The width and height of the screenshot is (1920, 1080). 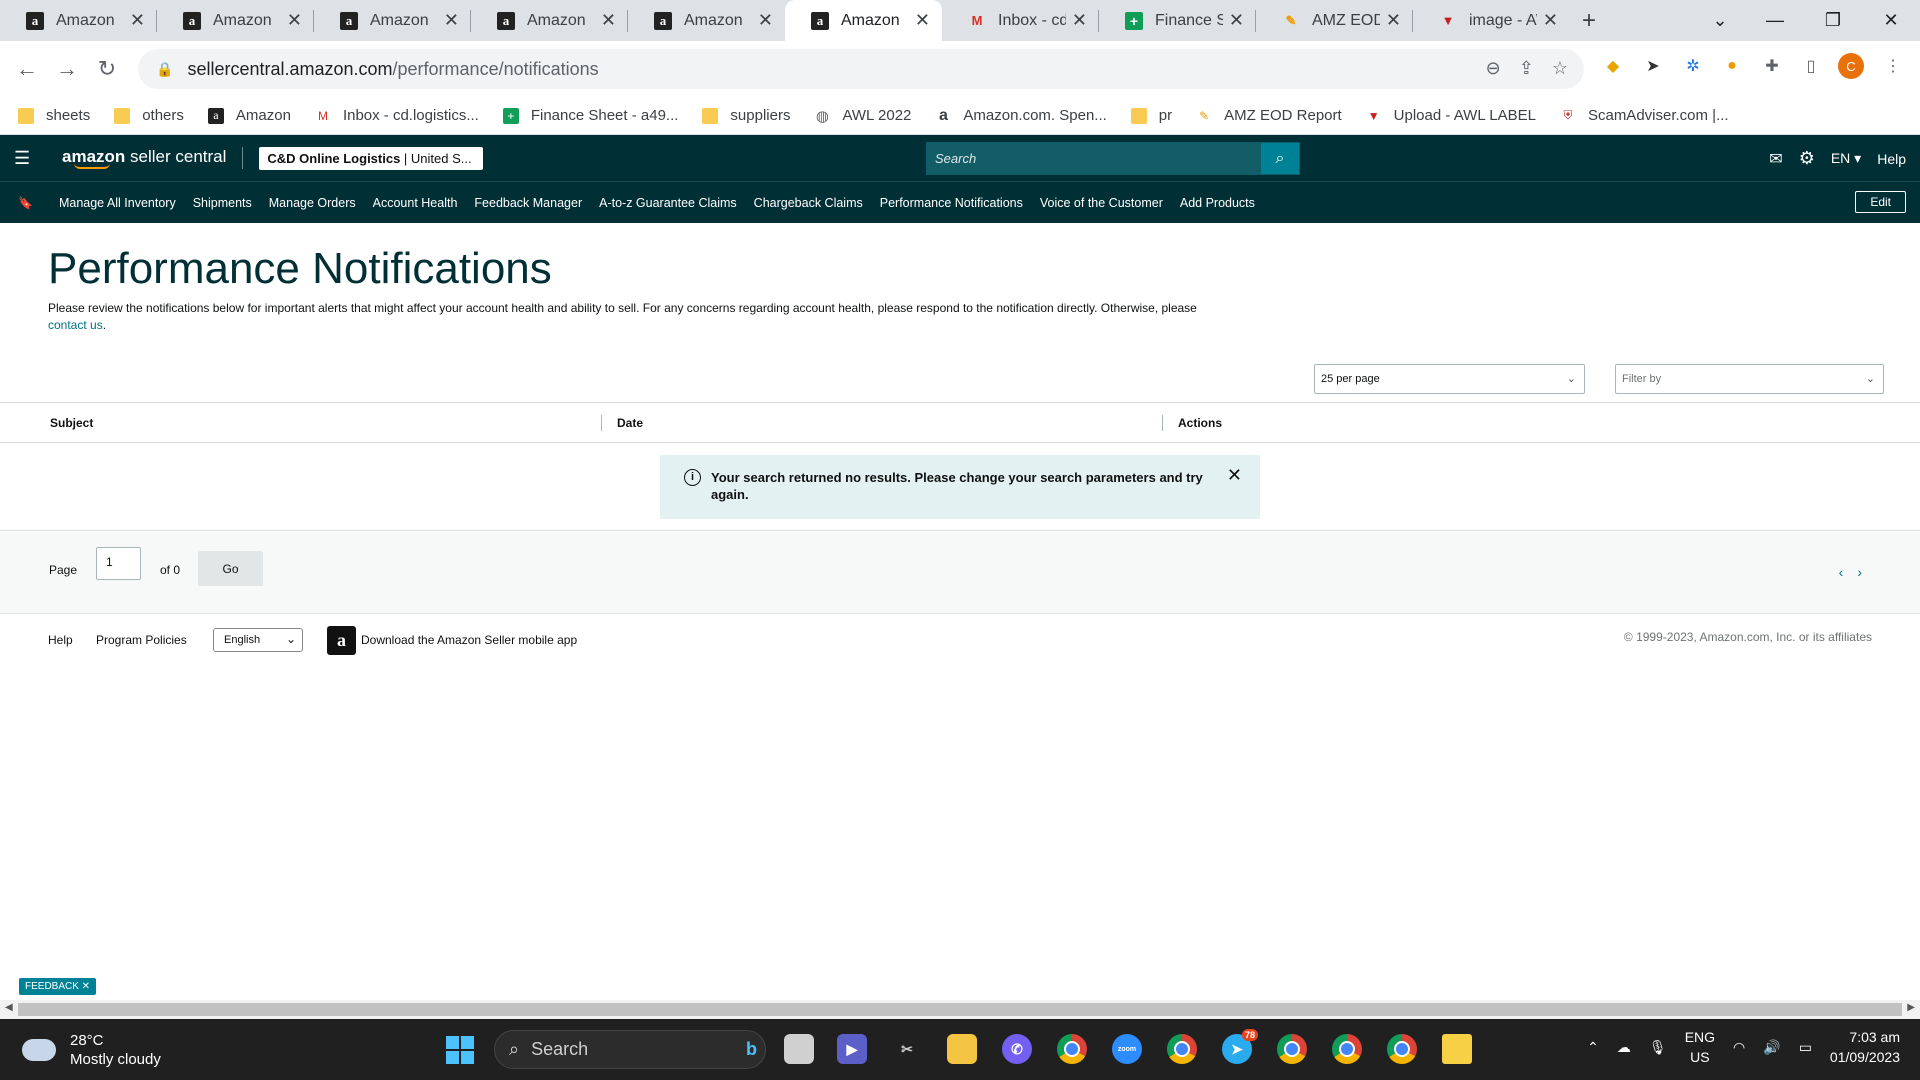 I want to click on nav-item-feedback-manager: Feedback Manager, so click(x=528, y=203).